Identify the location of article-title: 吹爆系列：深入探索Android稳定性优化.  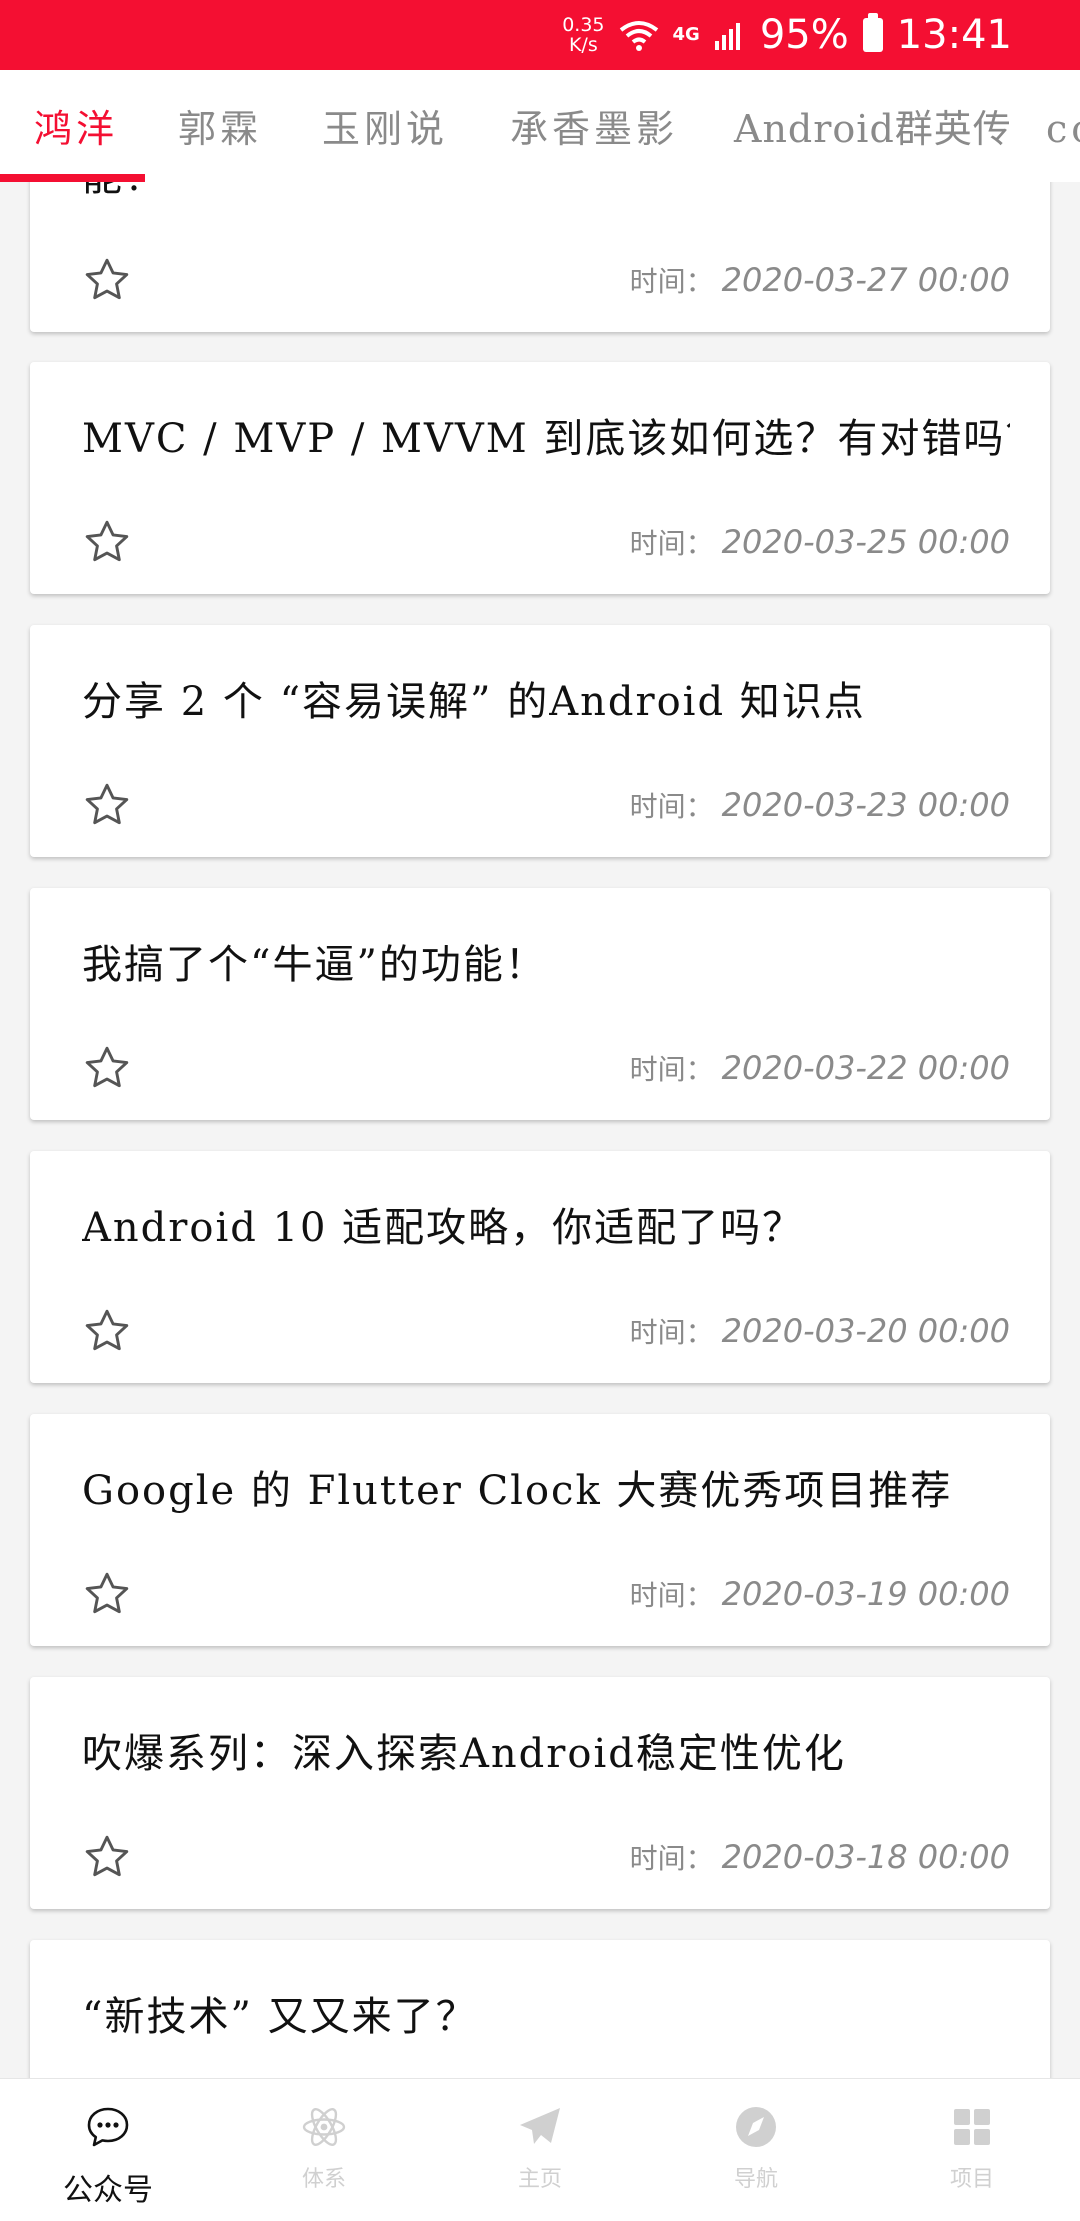
(464, 1754).